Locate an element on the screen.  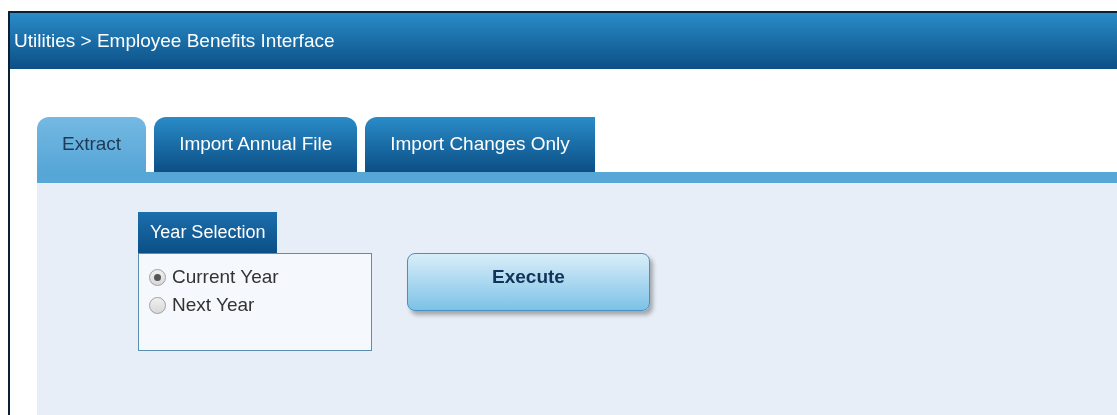
group-title: Year Selection is located at coordinates (208, 232).